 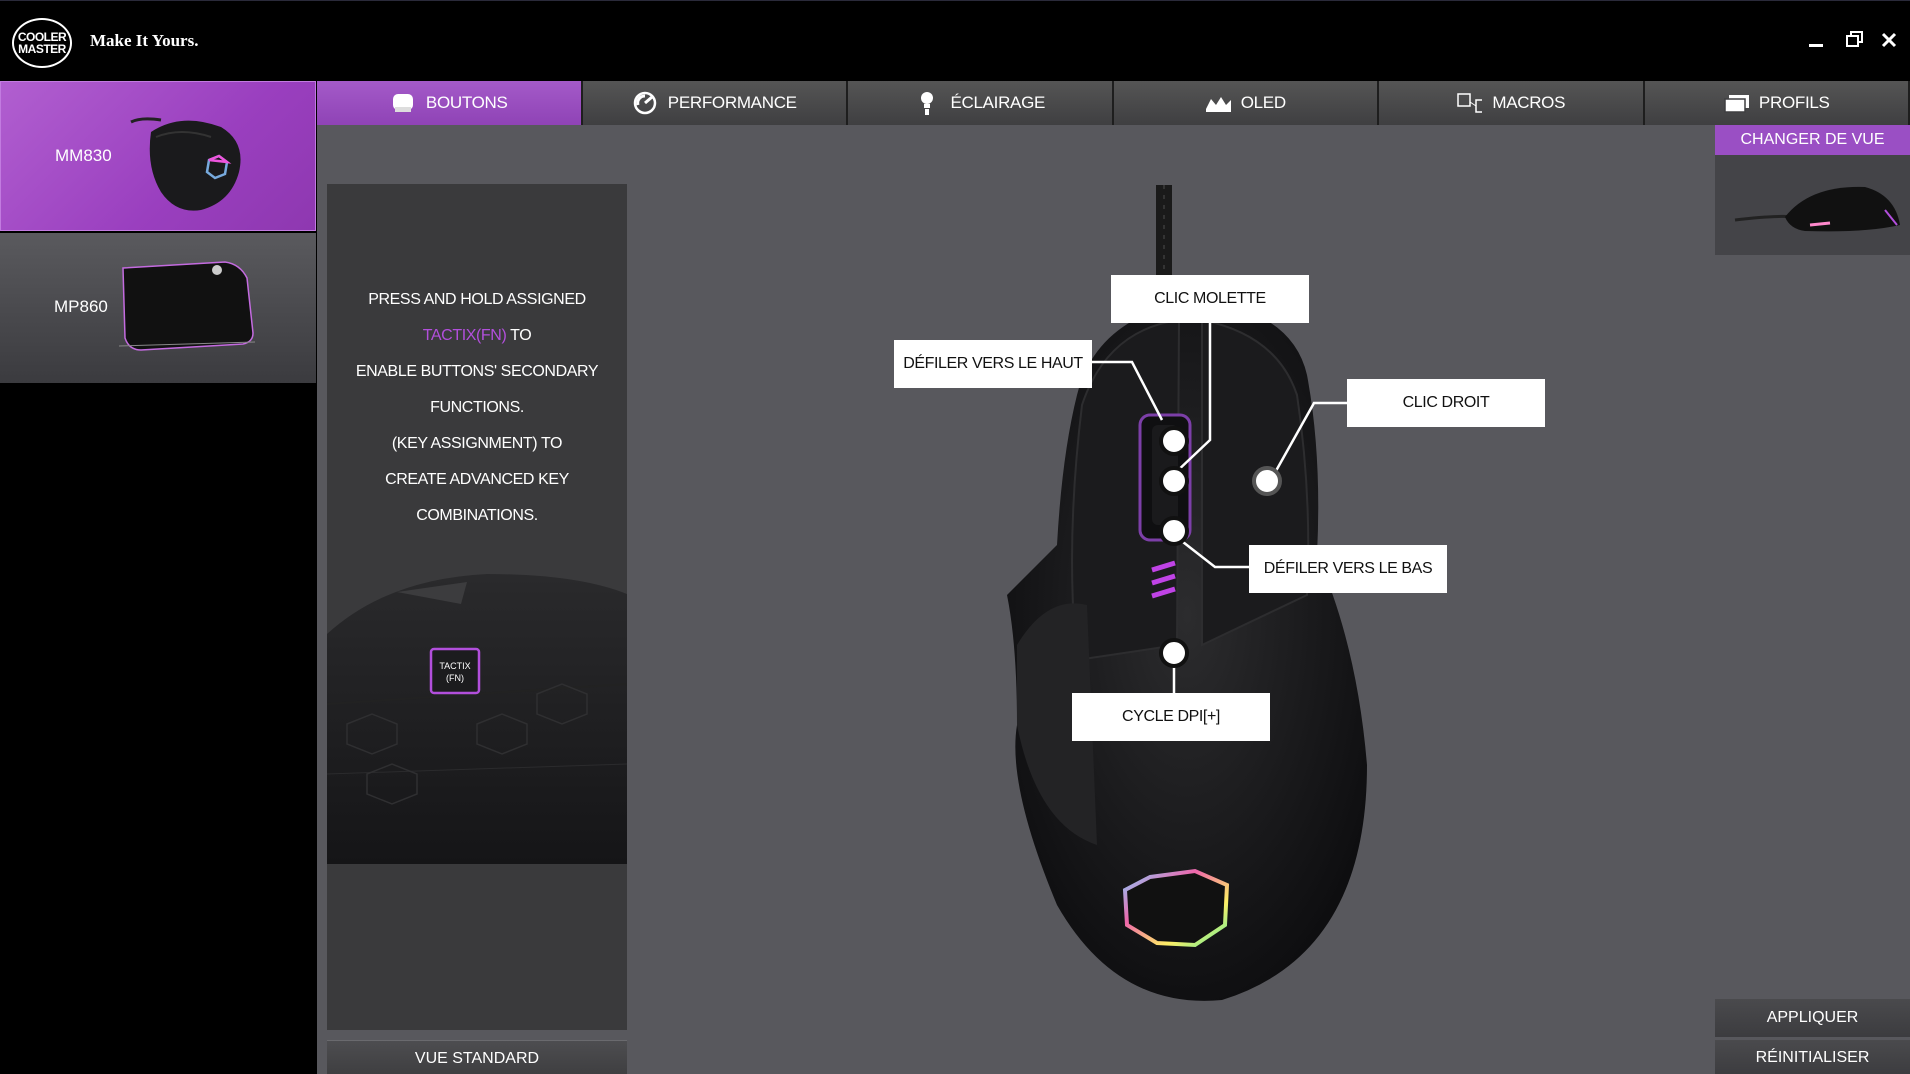 What do you see at coordinates (645, 103) in the screenshot?
I see `gauge-icon` at bounding box center [645, 103].